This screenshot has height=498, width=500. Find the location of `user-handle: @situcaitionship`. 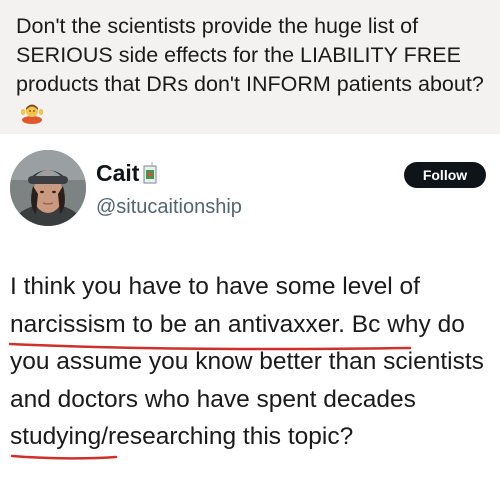

user-handle: @situcaitionship is located at coordinates (169, 207).